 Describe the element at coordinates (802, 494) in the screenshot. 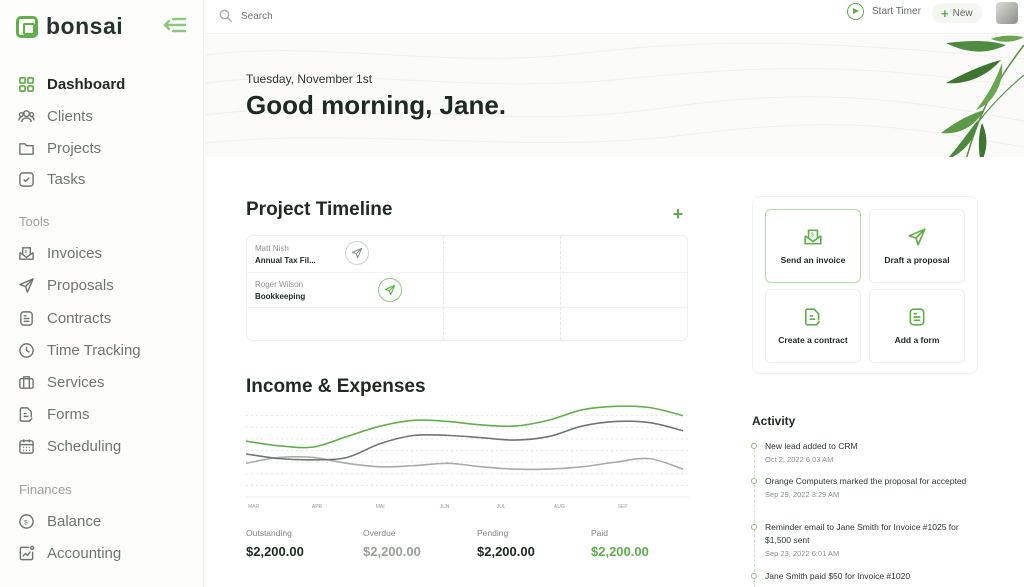

I see `activity-time: Sep 29, 2022 3:29 AM` at that location.